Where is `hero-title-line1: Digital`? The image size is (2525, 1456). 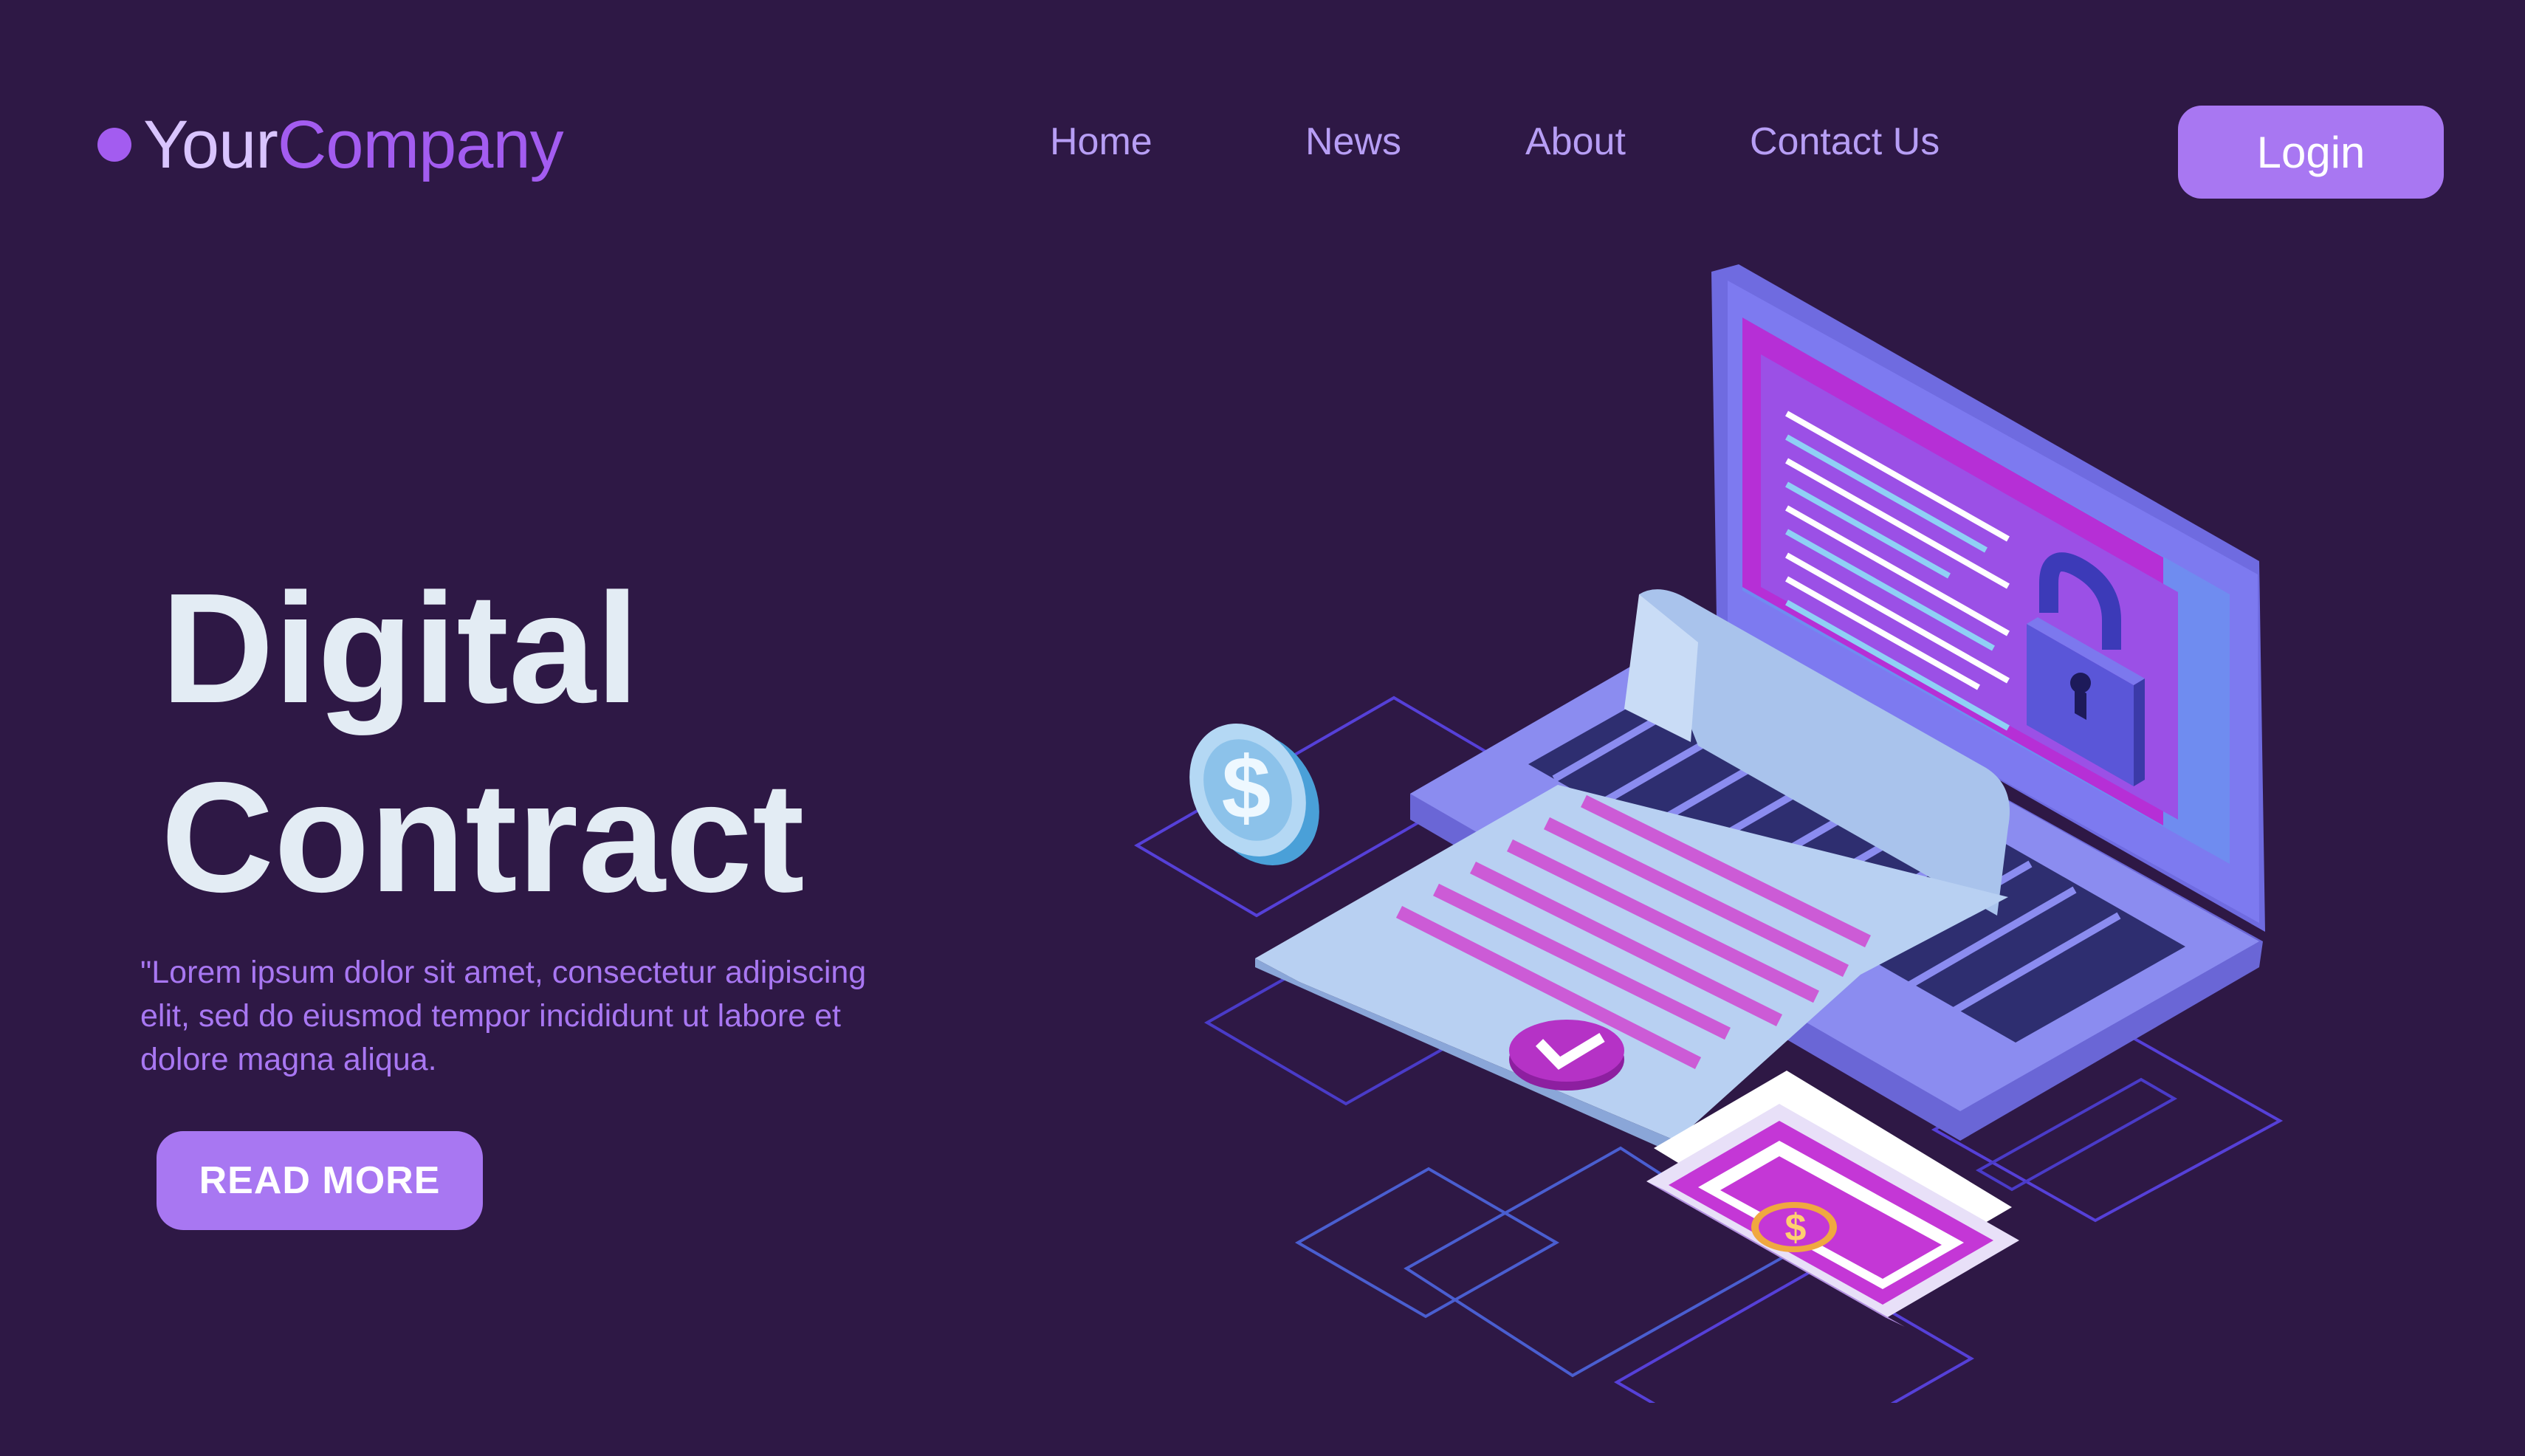
hero-title-line1: Digital is located at coordinates (400, 648).